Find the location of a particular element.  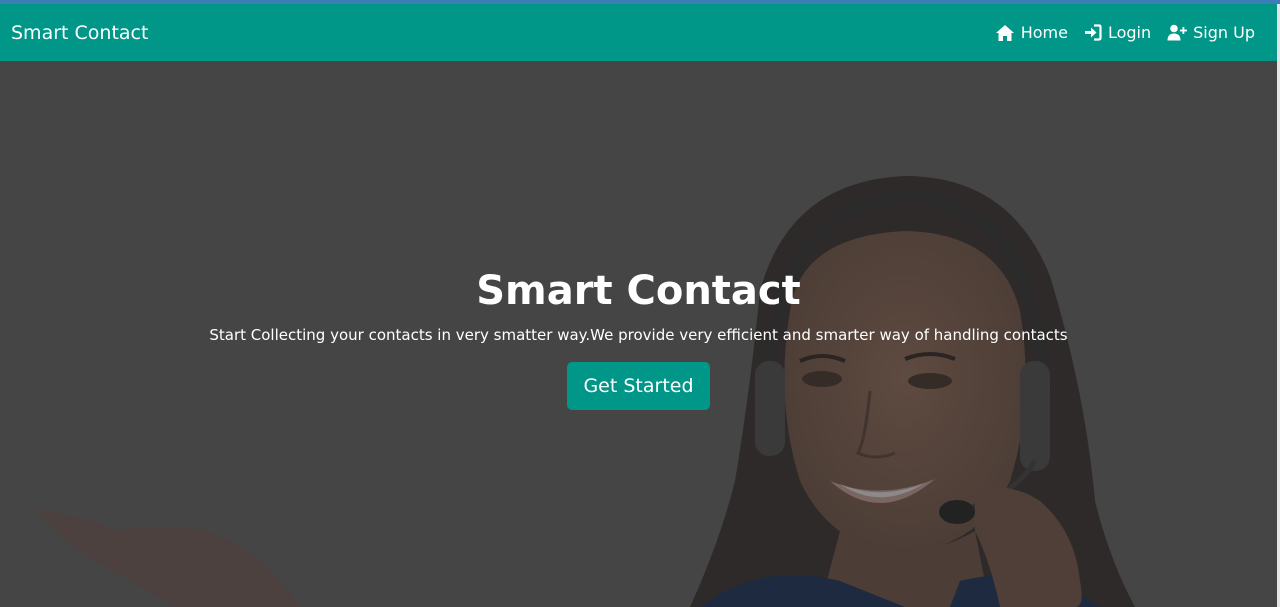

nav-login-link: Login is located at coordinates (1117, 32).